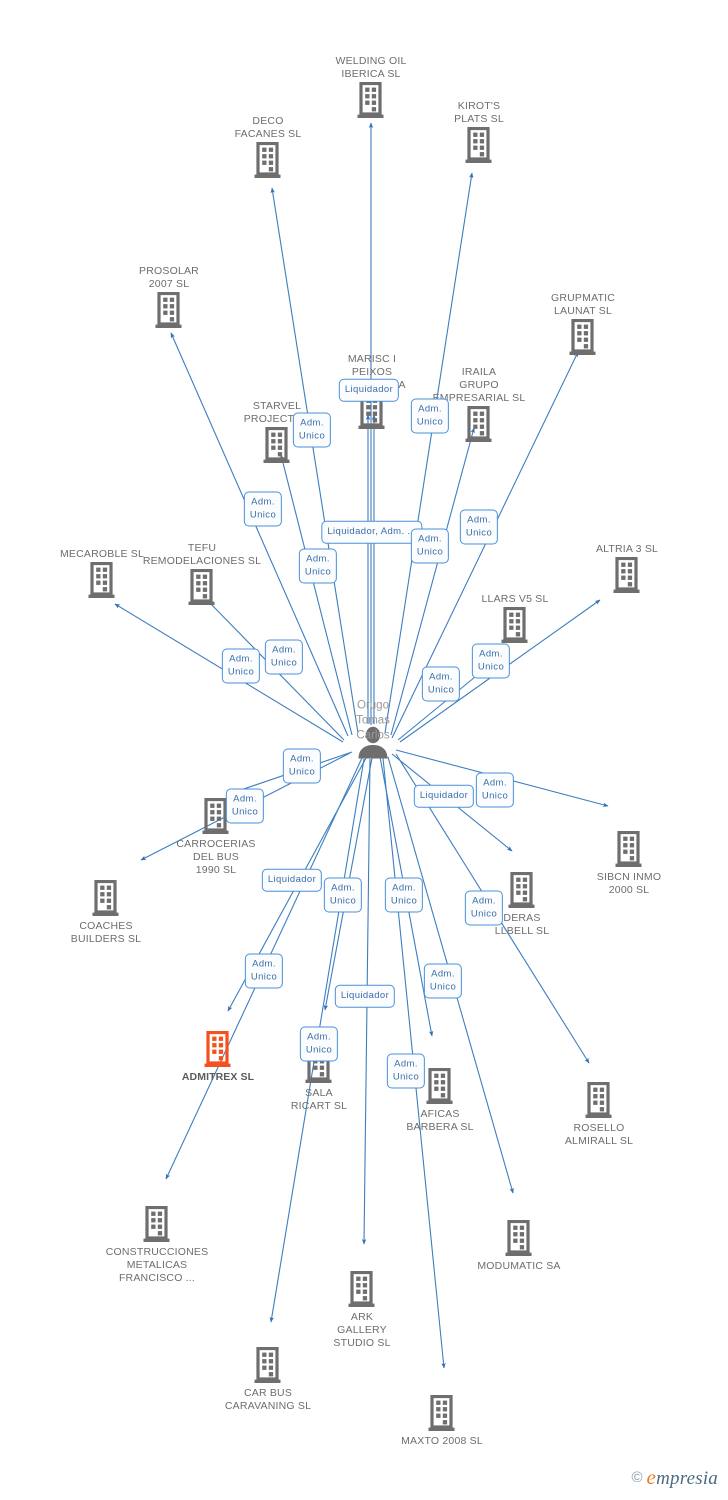  Describe the element at coordinates (479, 527) in the screenshot. I see `relation-badge-b-grupmatic: Adm. Unico` at that location.